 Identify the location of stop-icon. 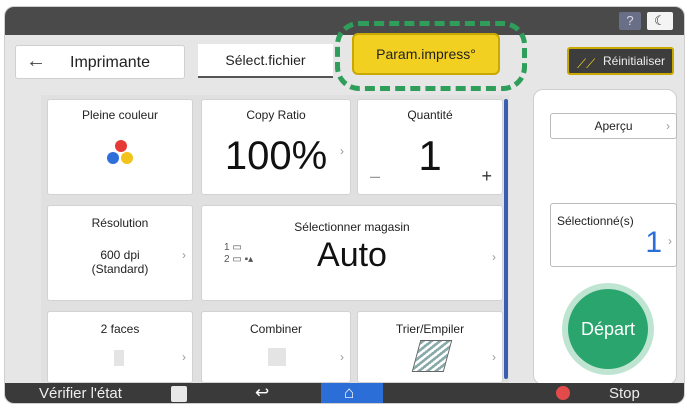
(563, 393).